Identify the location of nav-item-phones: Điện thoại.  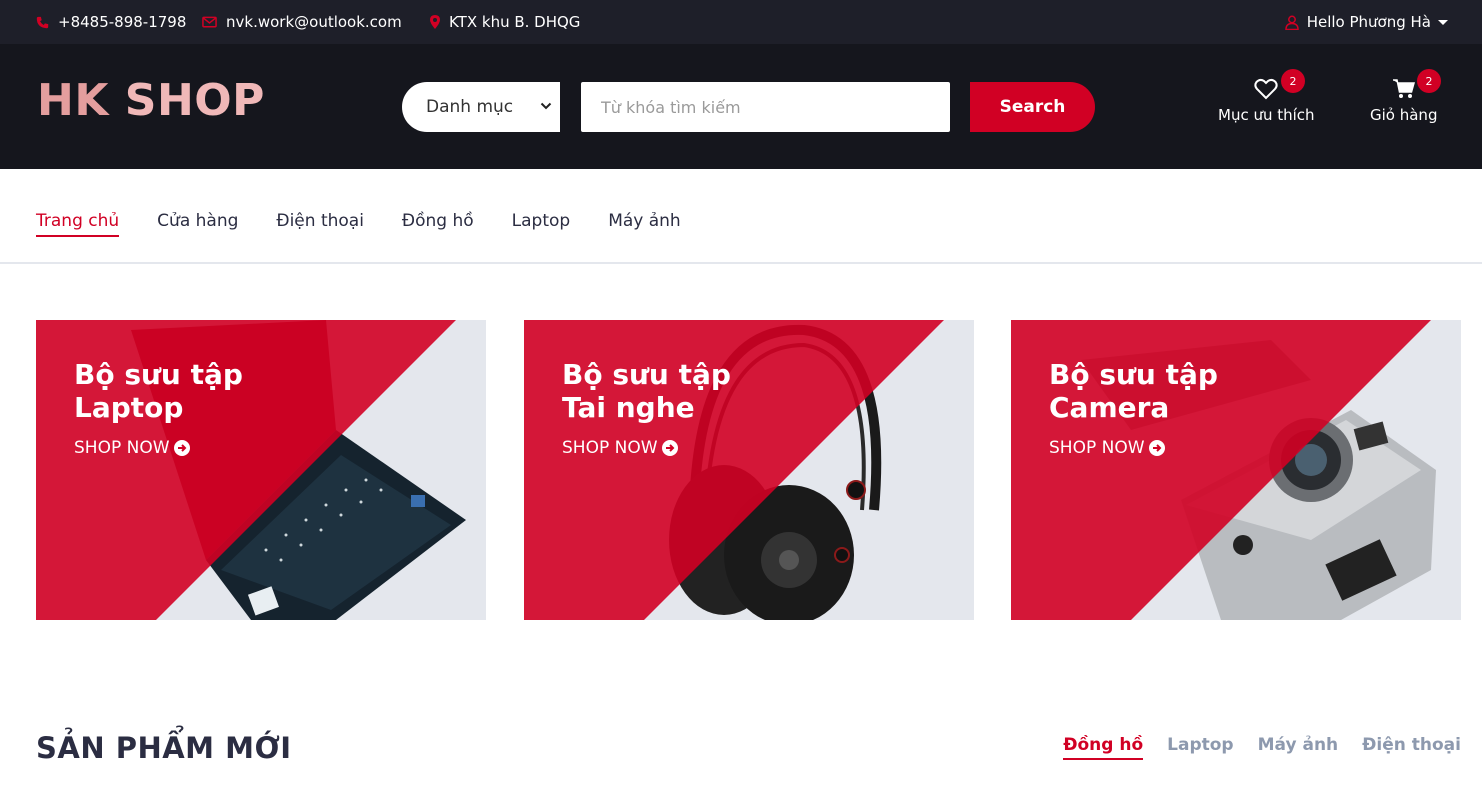
(320, 224).